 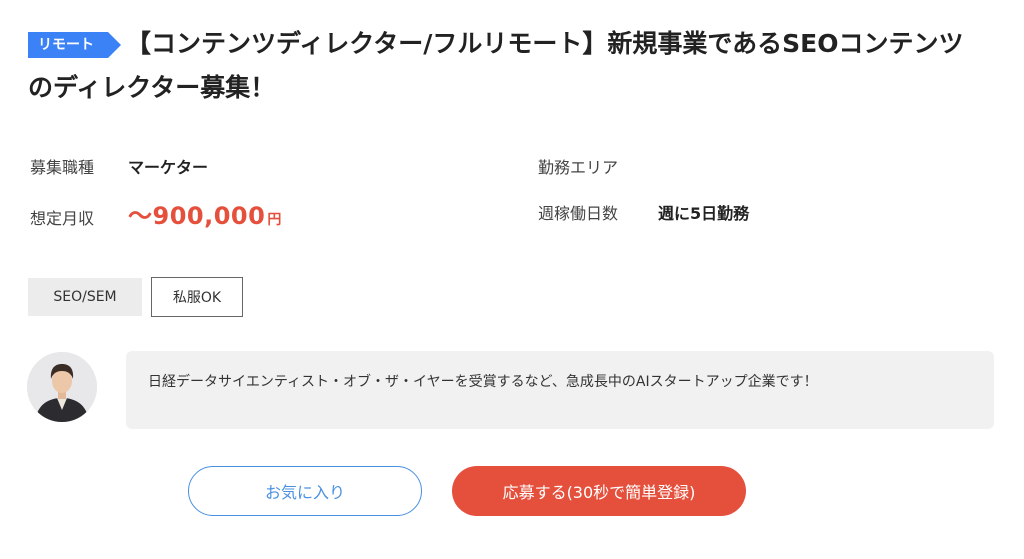 I want to click on workdays-row: 週稼働日数 週に5日勤務, so click(x=643, y=212).